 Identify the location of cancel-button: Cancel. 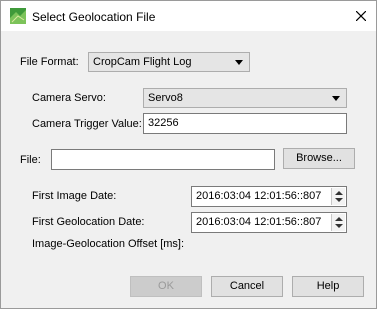
(247, 286).